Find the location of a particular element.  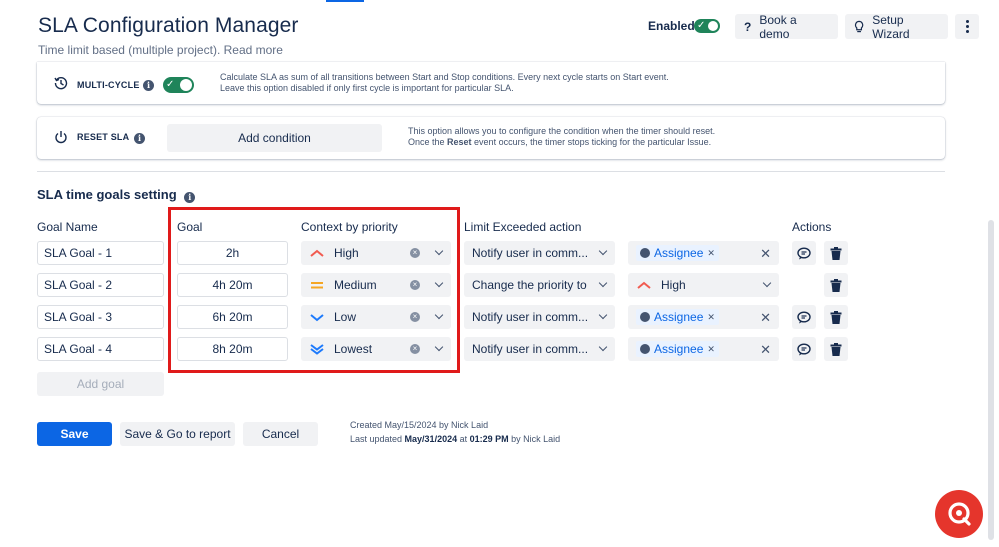

add-condition-button: Add condition is located at coordinates (274, 138).